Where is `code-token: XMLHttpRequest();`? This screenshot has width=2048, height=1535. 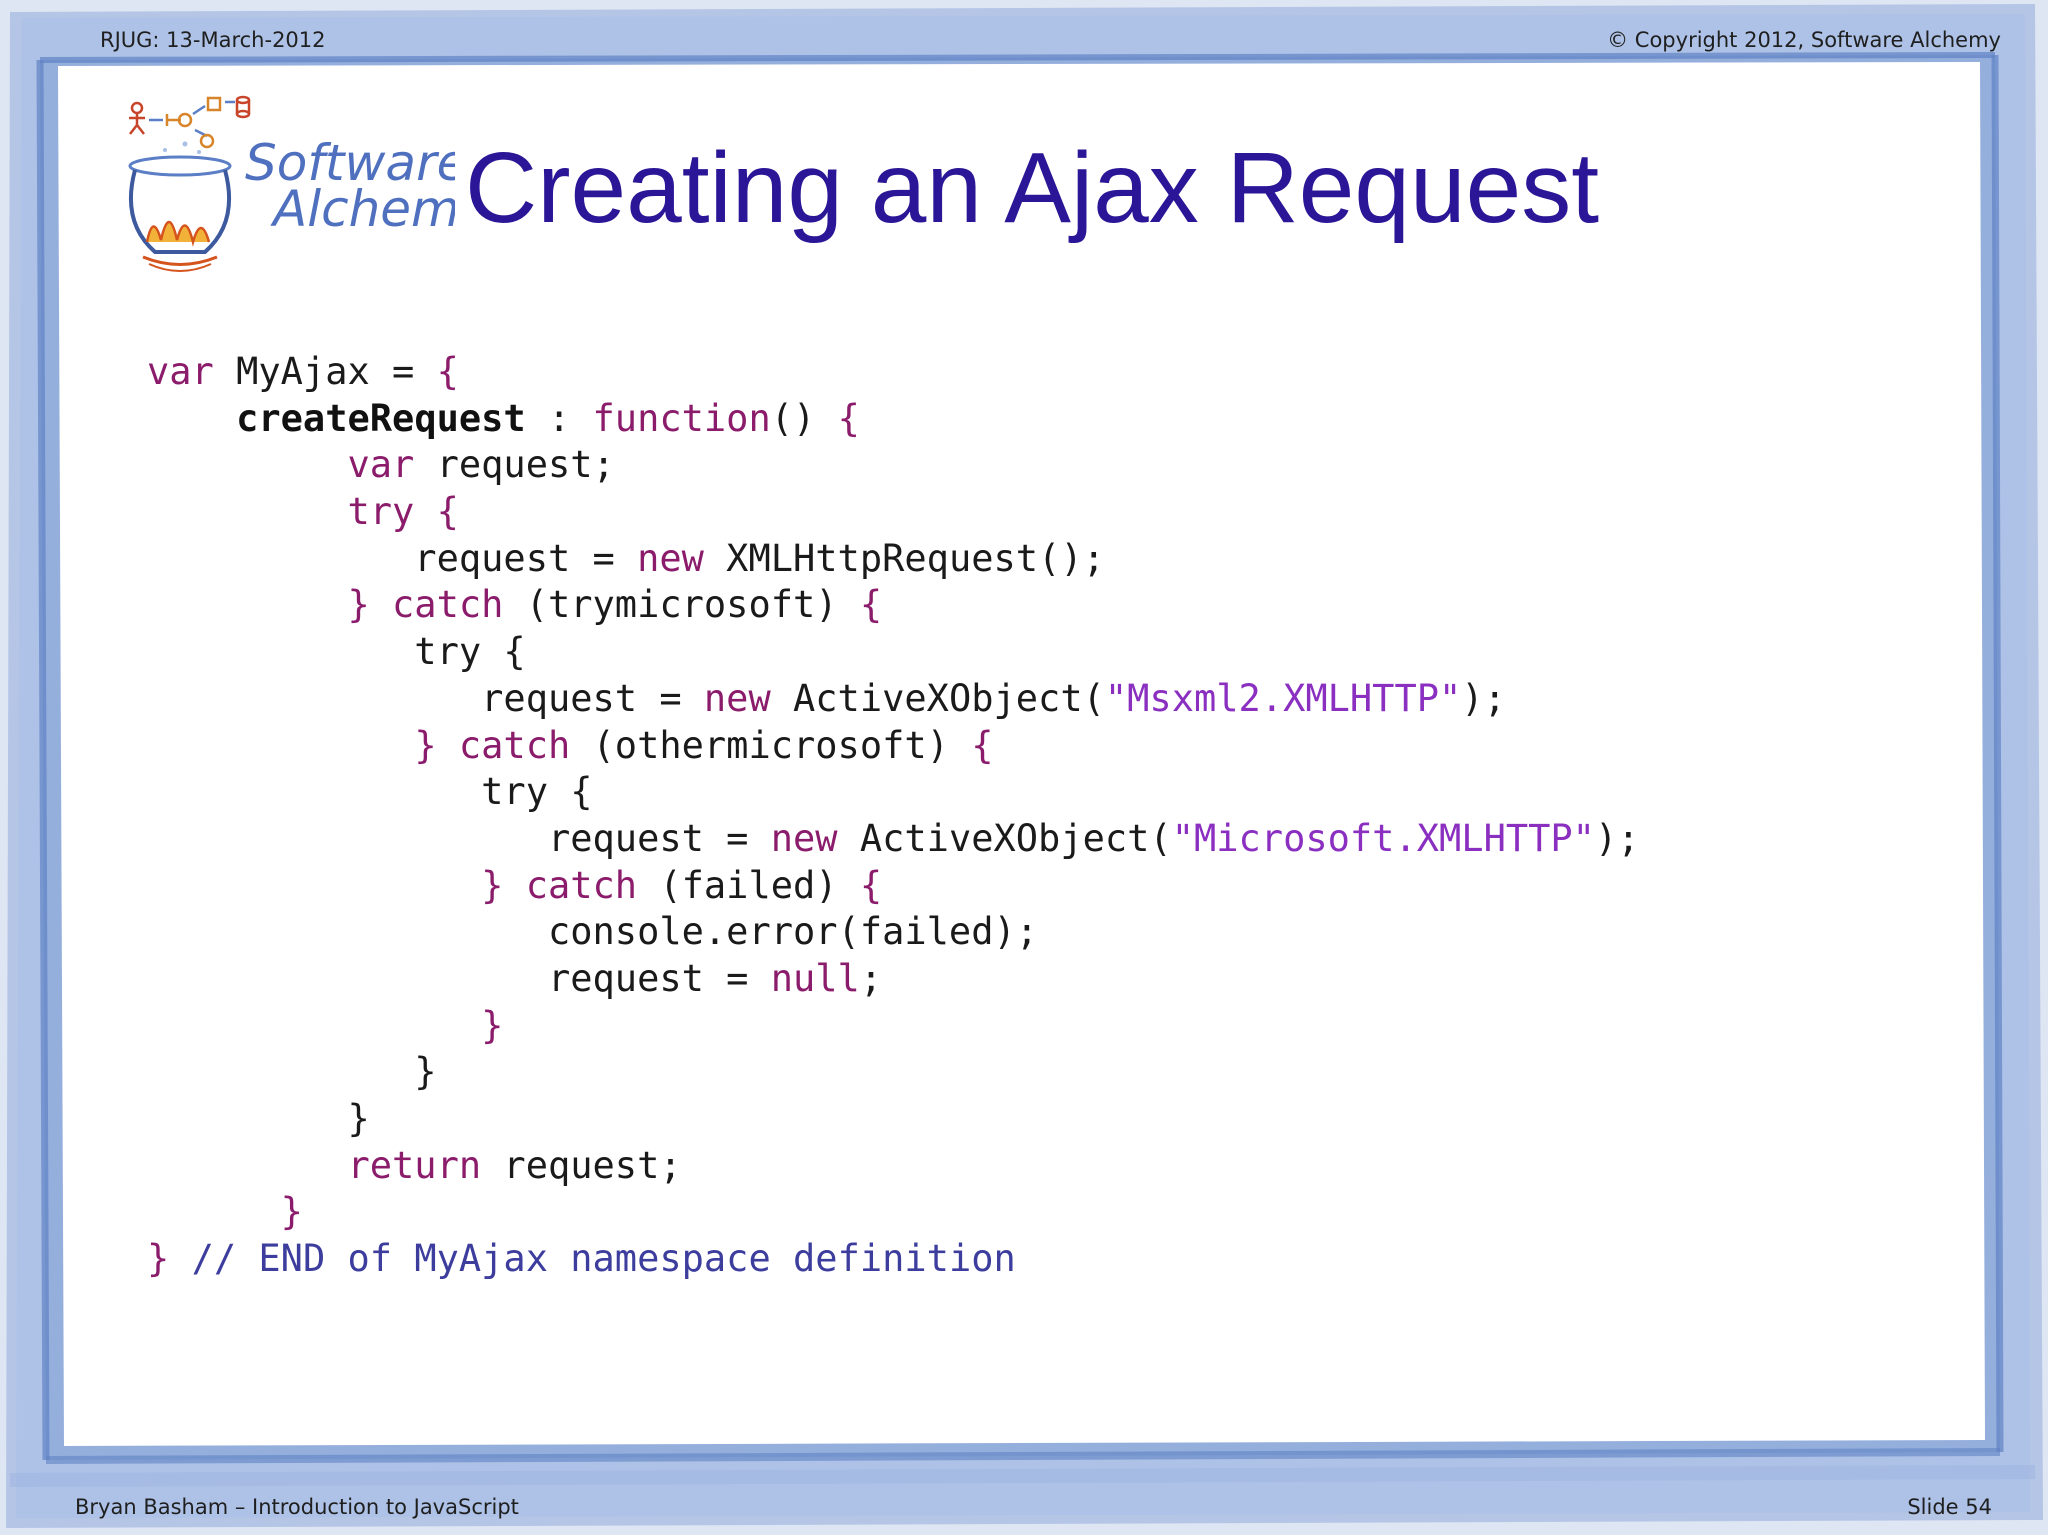
code-token: XMLHttpRequest(); is located at coordinates (904, 558).